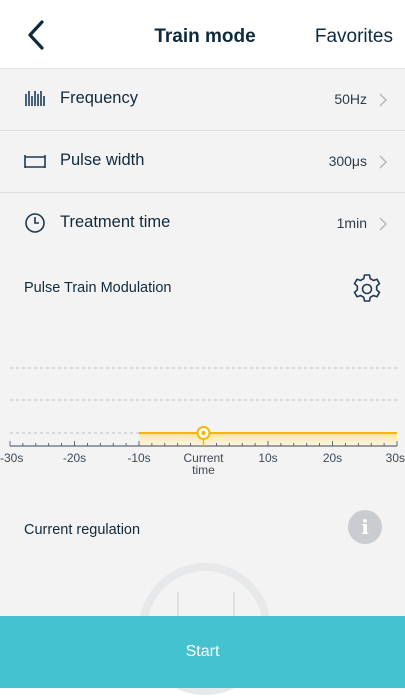 Image resolution: width=405 pixels, height=698 pixels. What do you see at coordinates (350, 99) in the screenshot?
I see `frequency-value: 50Hz` at bounding box center [350, 99].